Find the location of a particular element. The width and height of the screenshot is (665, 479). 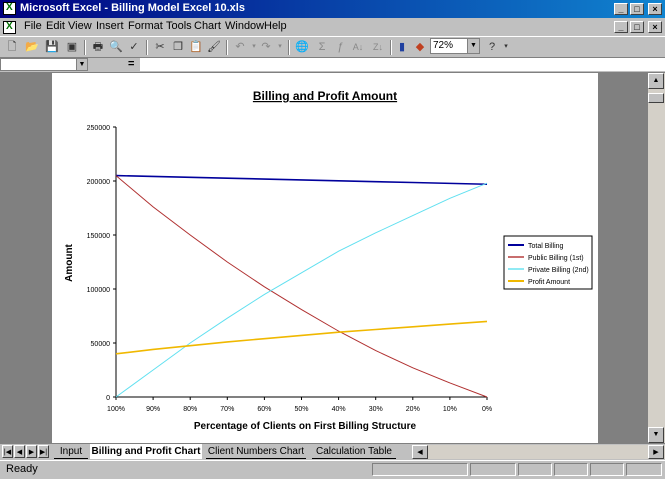

status-bar: Ready is located at coordinates (332, 469).